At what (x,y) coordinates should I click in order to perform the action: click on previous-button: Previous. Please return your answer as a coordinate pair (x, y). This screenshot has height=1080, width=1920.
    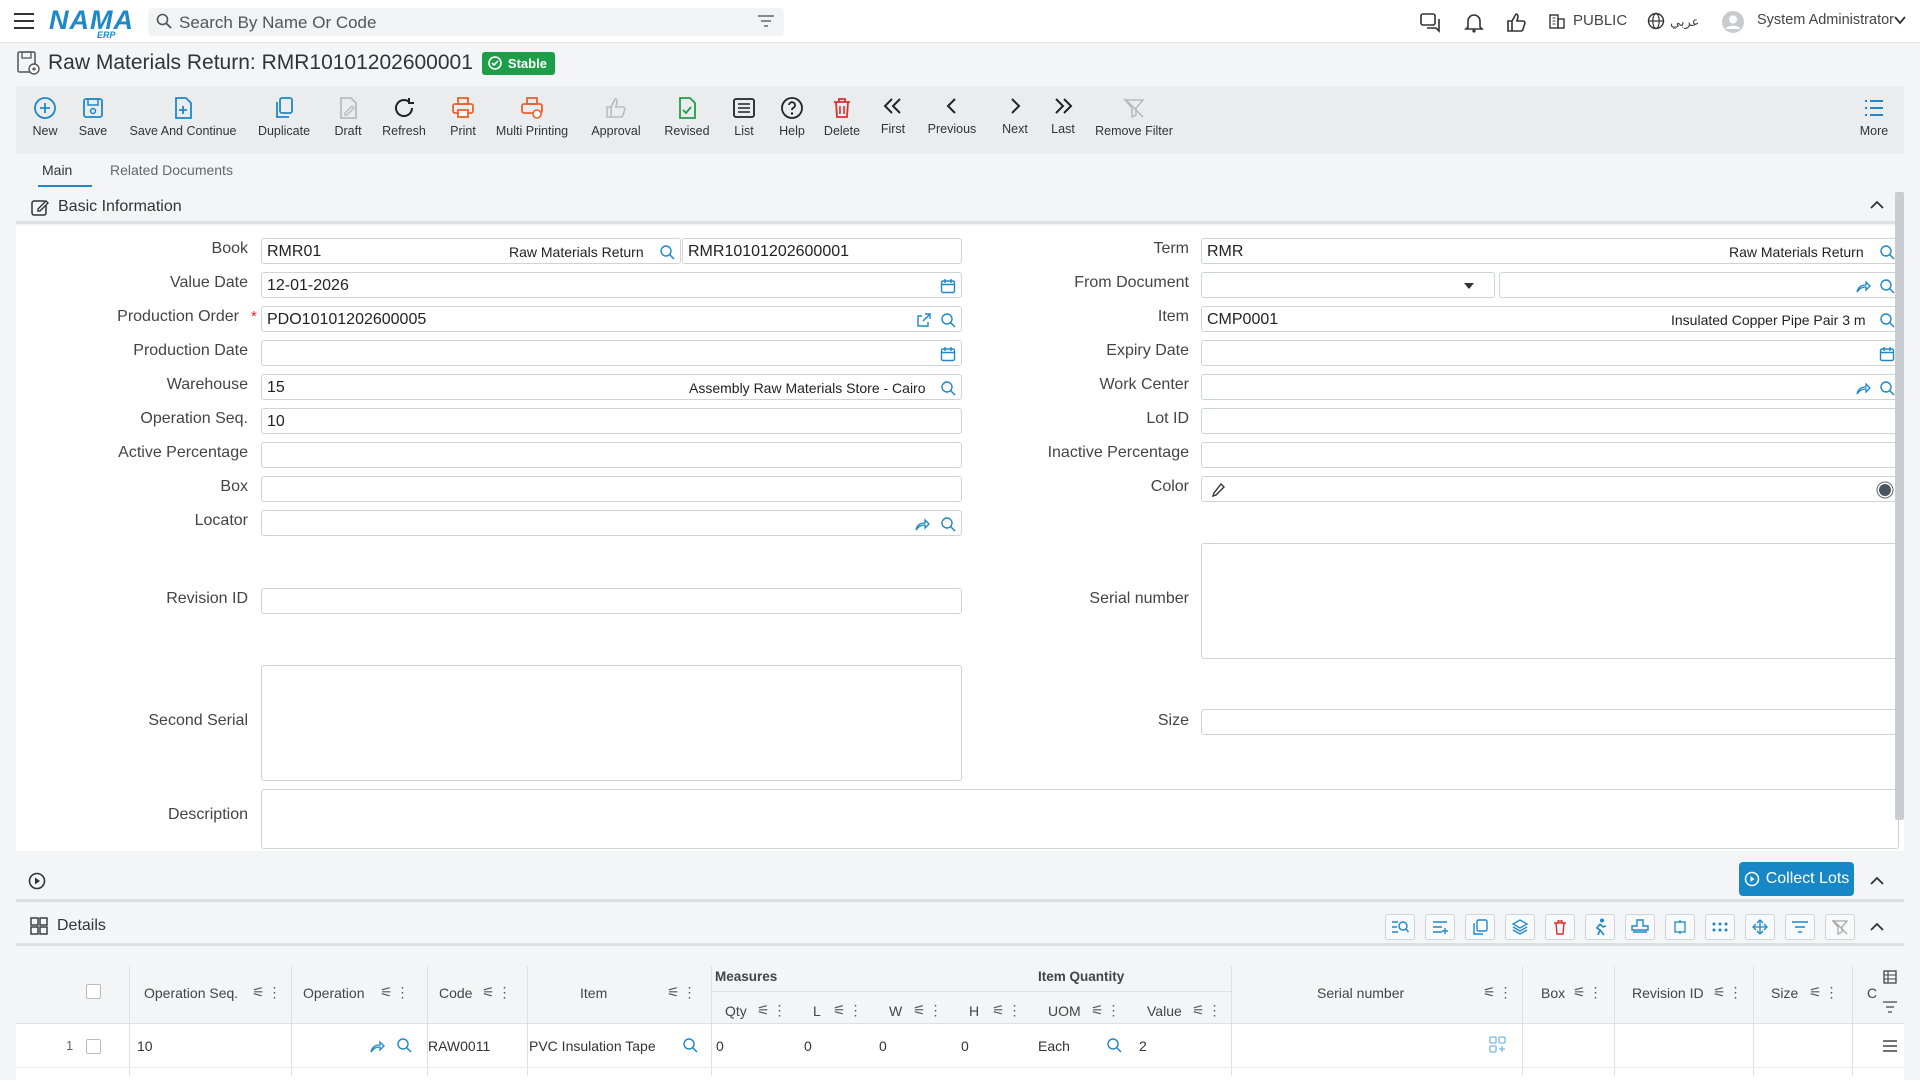
    Looking at the image, I should click on (952, 115).